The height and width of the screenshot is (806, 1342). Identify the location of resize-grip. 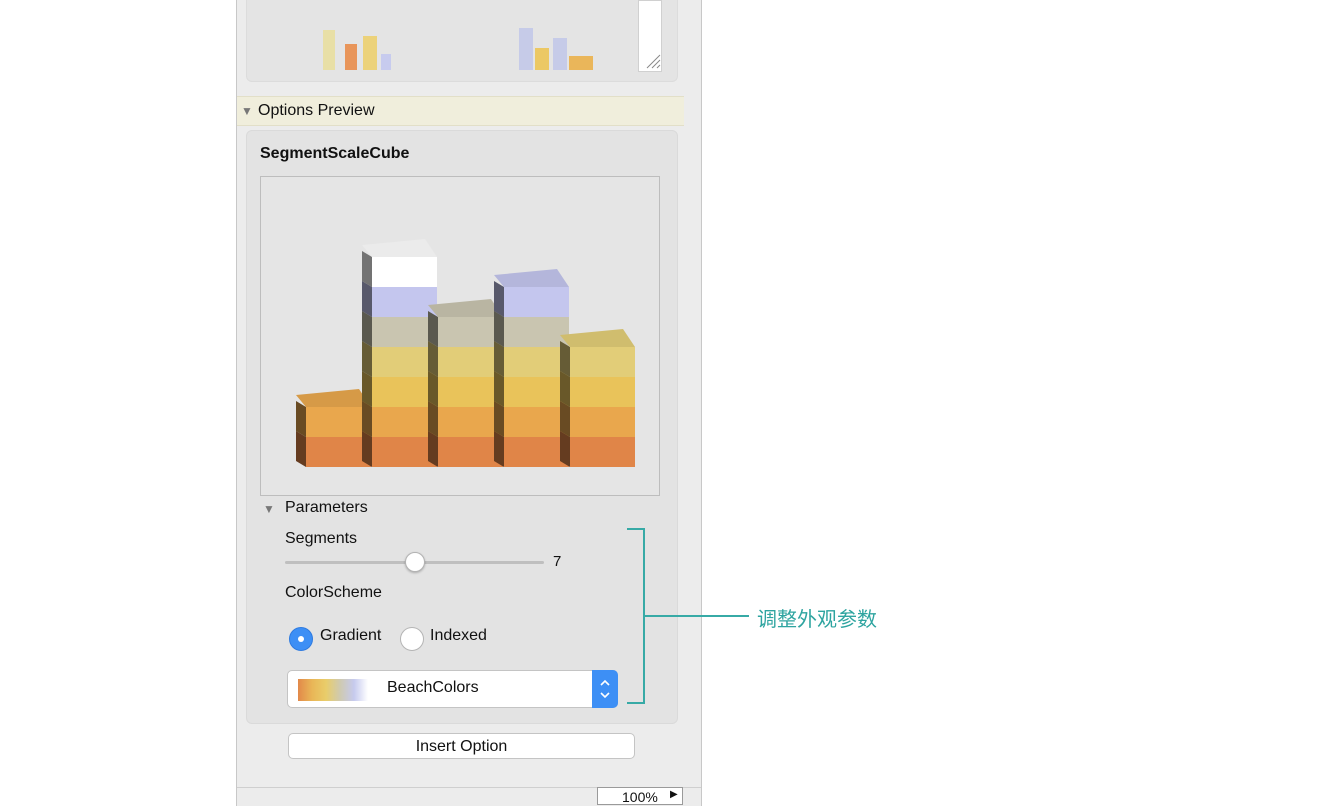
(650, 36).